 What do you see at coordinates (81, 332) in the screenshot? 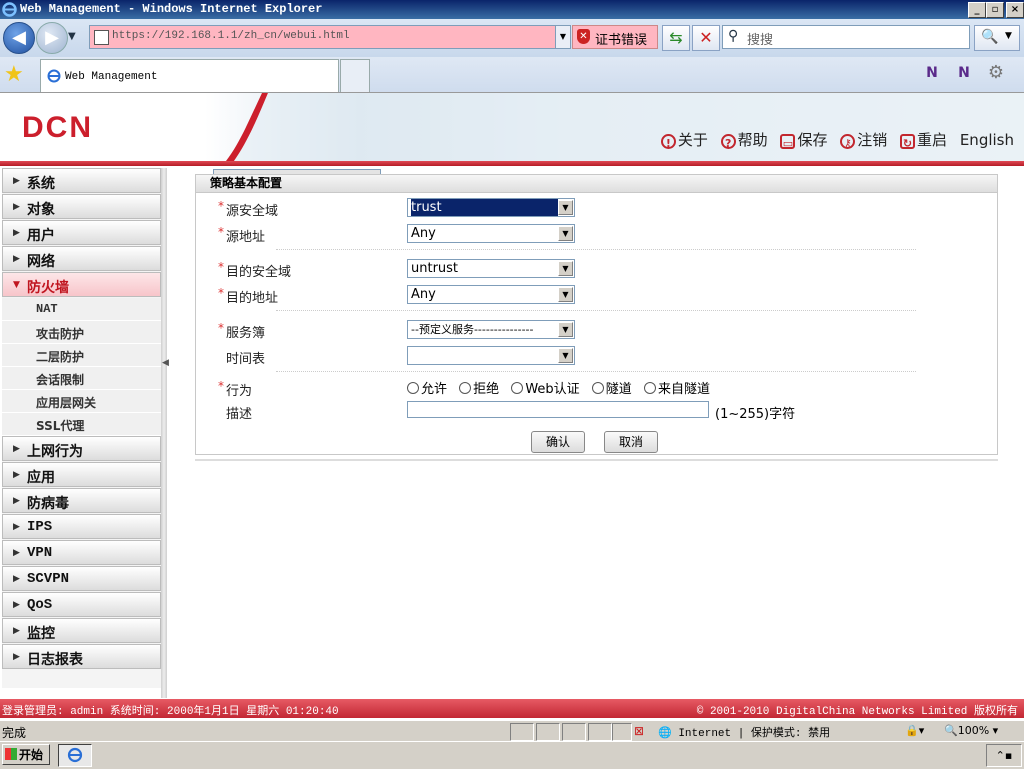
I see `sidebar-subitem-attack-defense: 攻击防护` at bounding box center [81, 332].